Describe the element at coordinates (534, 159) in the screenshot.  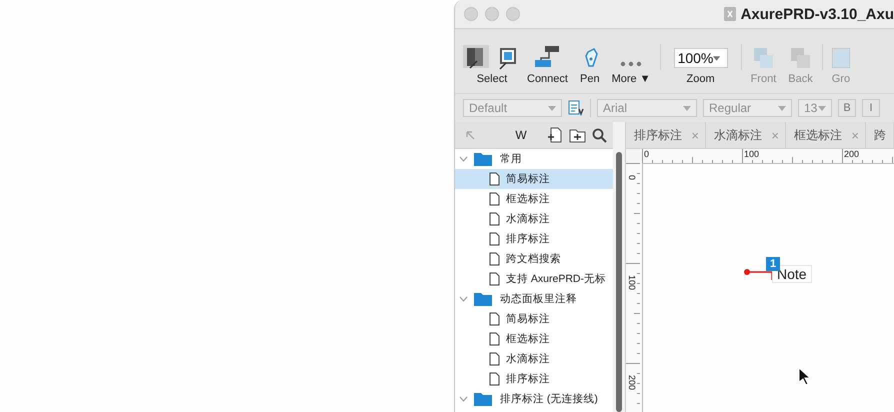
I see `folder-item: 常用` at that location.